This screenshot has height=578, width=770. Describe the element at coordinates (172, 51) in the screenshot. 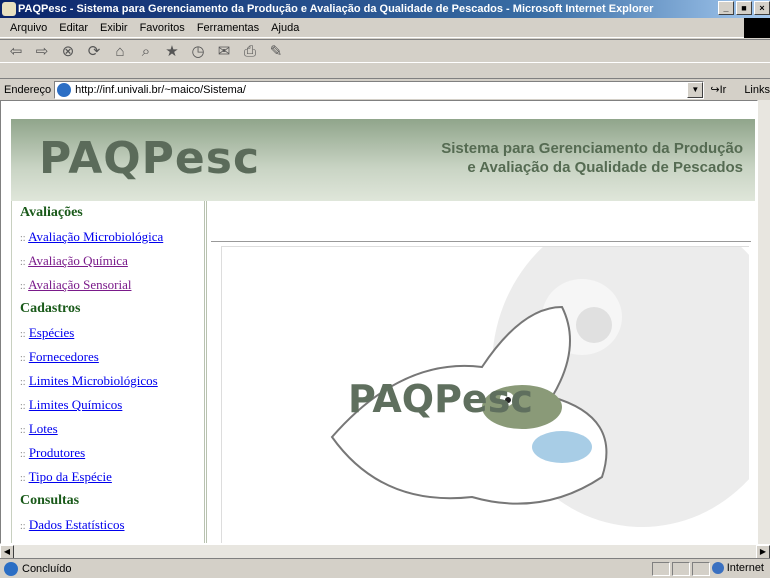

I see `favorites-icon: ★` at that location.